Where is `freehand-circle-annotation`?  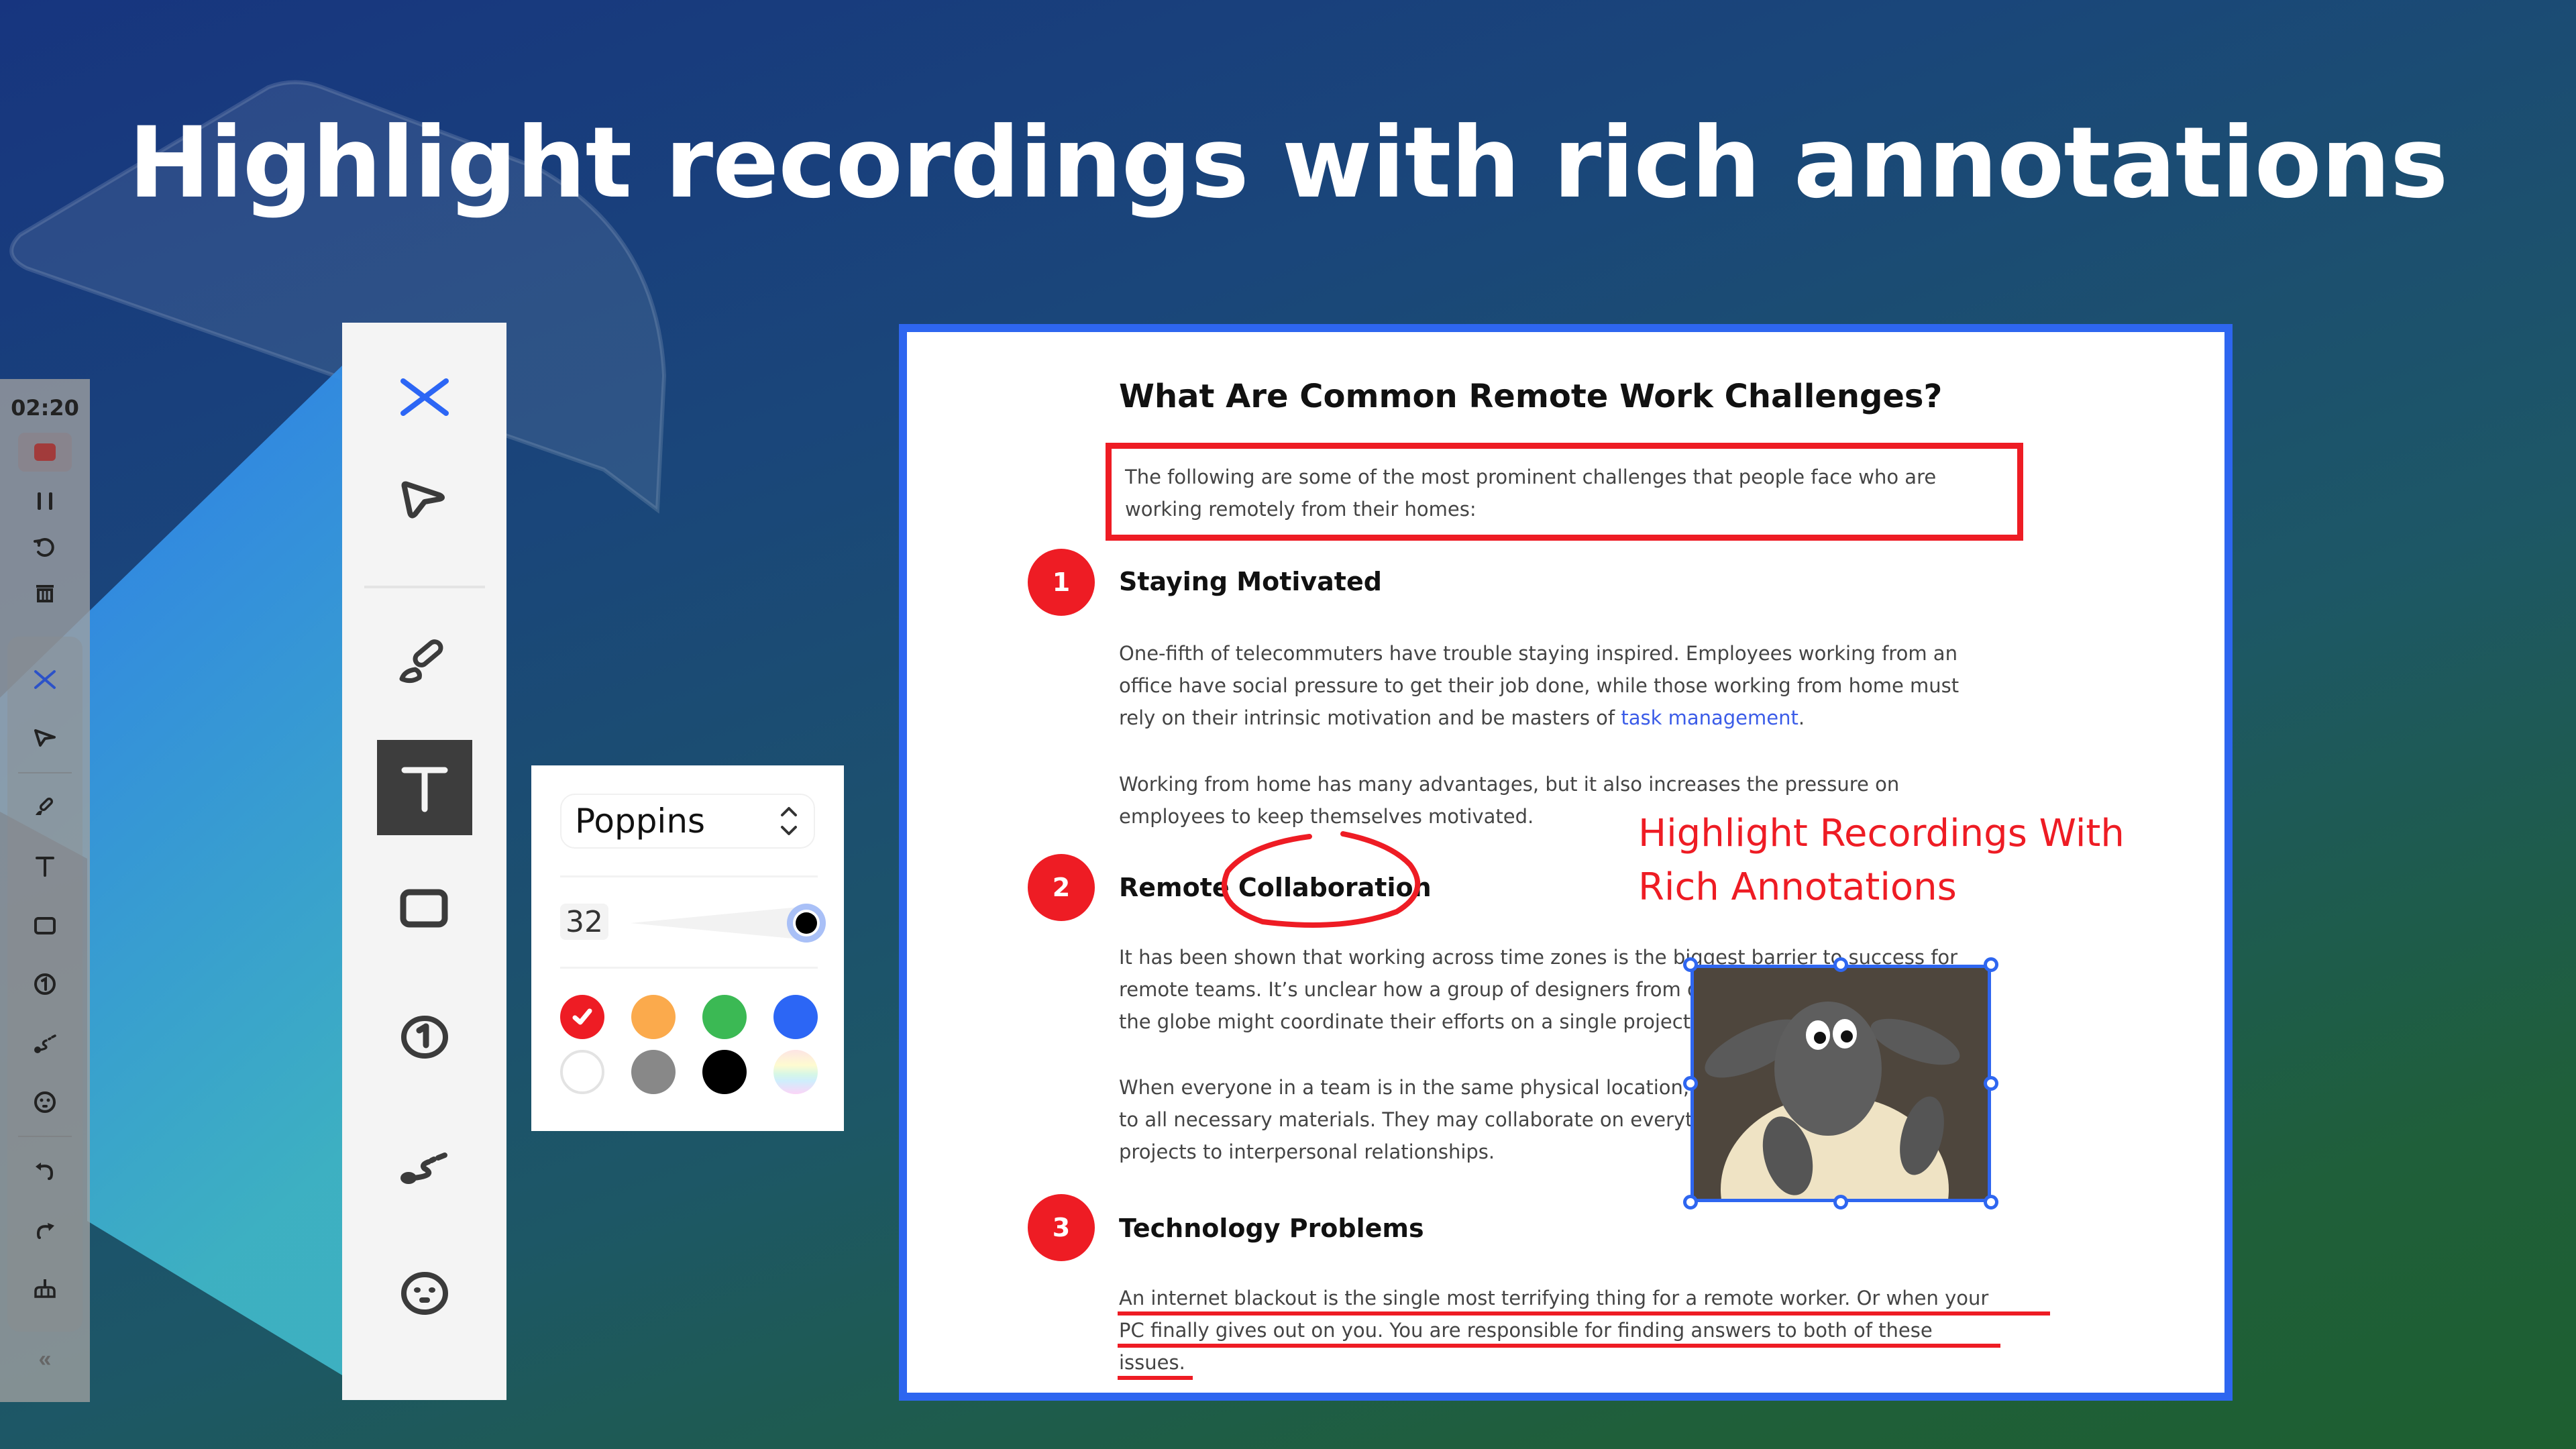
freehand-circle-annotation is located at coordinates (1319, 881).